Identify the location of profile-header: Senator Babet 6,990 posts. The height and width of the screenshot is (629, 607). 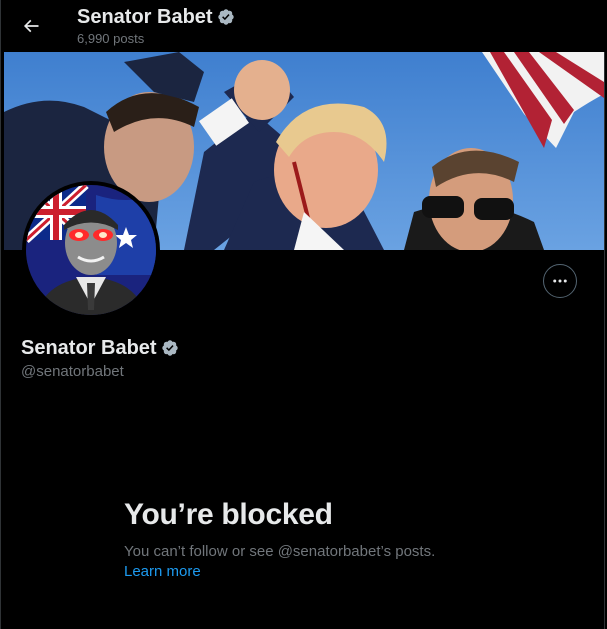
(303, 26).